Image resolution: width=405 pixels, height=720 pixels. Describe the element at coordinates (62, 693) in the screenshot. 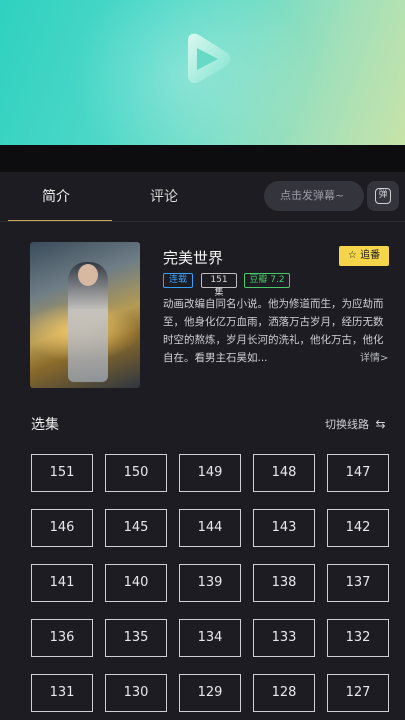

I see `episode-button: 131` at that location.